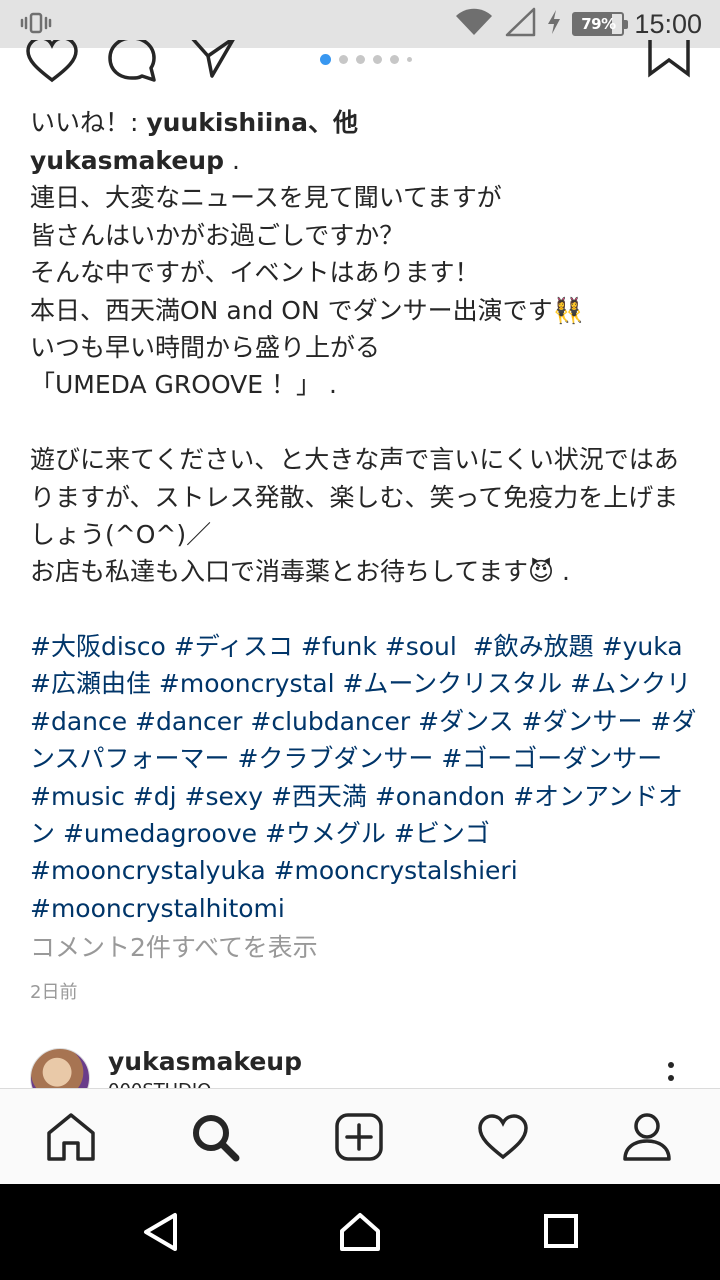  I want to click on bottom-nav, so click(360, 1136).